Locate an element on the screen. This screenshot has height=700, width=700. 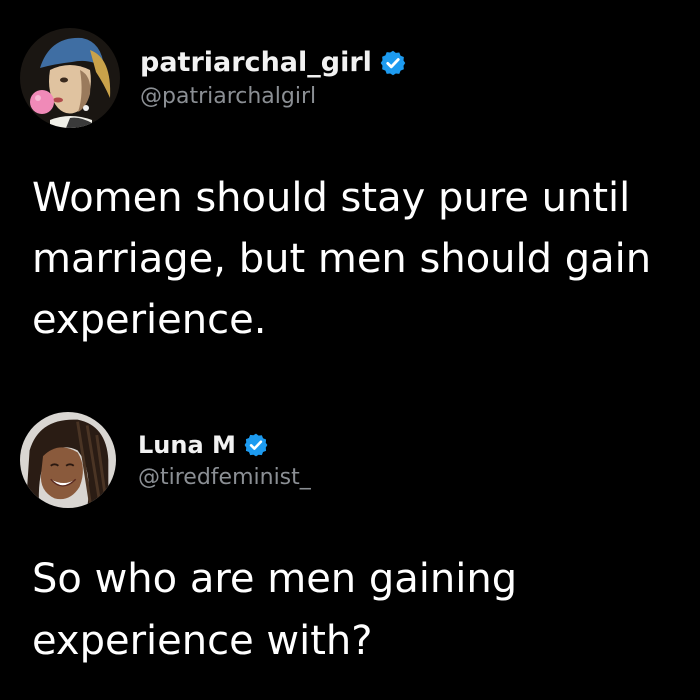
tweet-header: patriarchal_girl @patriarchalgirl is located at coordinates (213, 78).